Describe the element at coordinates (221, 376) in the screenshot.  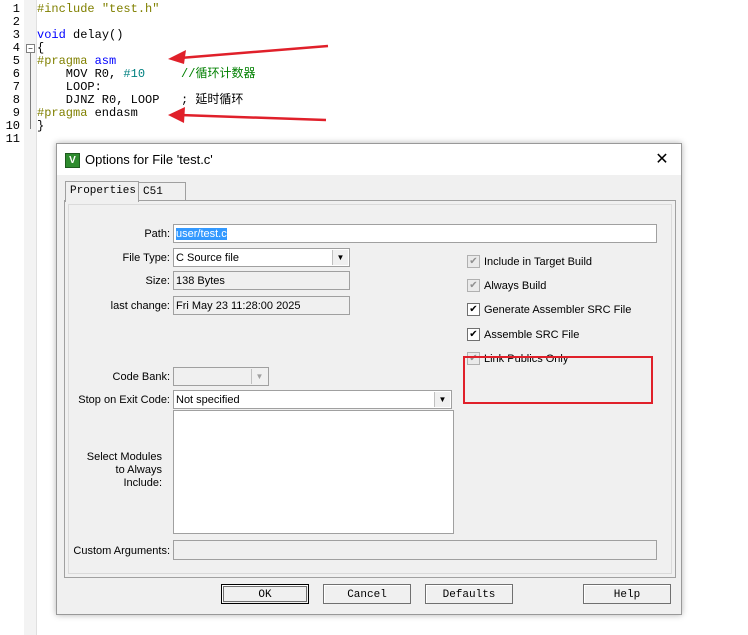
I see `code-bank-combo: ▼` at that location.